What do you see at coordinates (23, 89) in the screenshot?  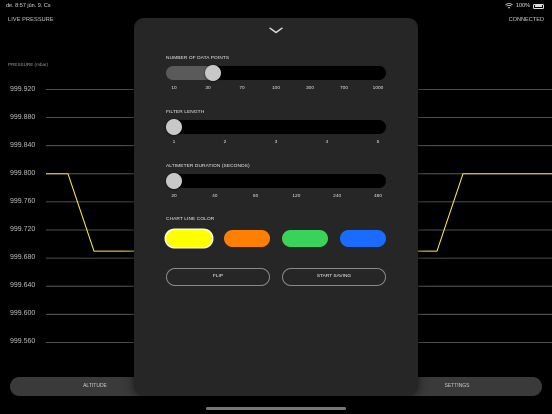 I see `y-tick-label: 999.920` at bounding box center [23, 89].